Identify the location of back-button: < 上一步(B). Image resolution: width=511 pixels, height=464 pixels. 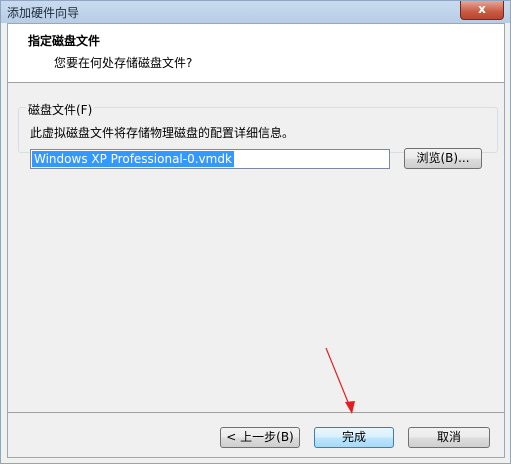
(260, 437).